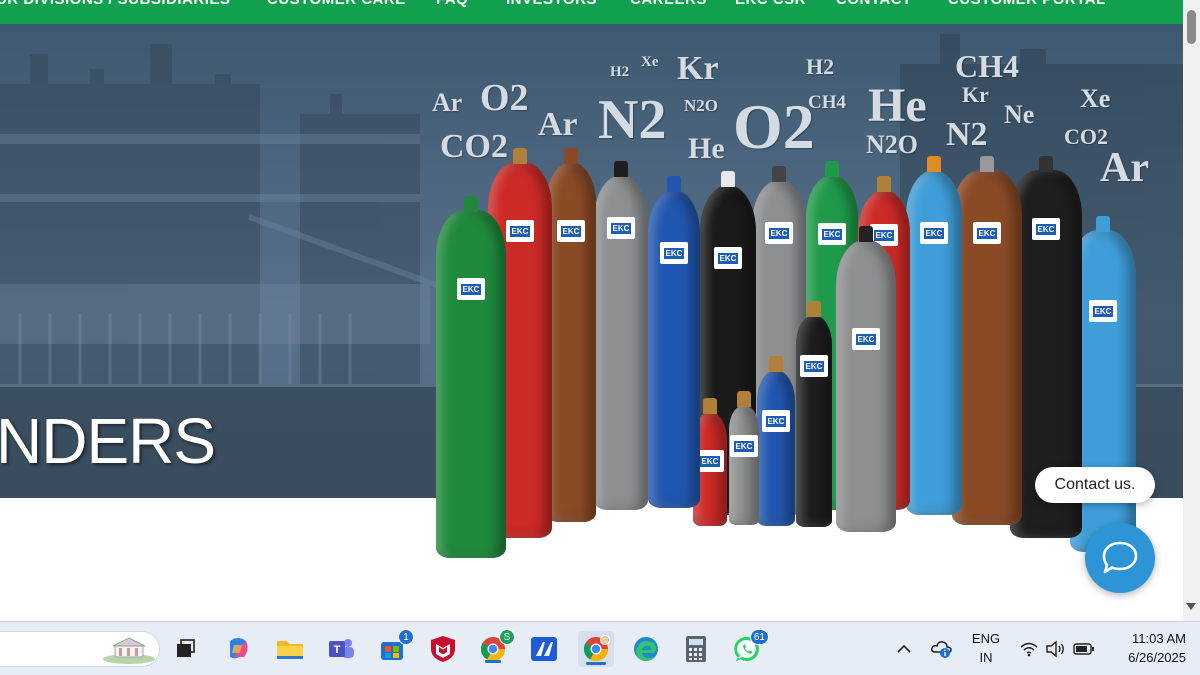 The width and height of the screenshot is (1200, 675). Describe the element at coordinates (238, 649) in the screenshot. I see `copilot-icon` at that location.